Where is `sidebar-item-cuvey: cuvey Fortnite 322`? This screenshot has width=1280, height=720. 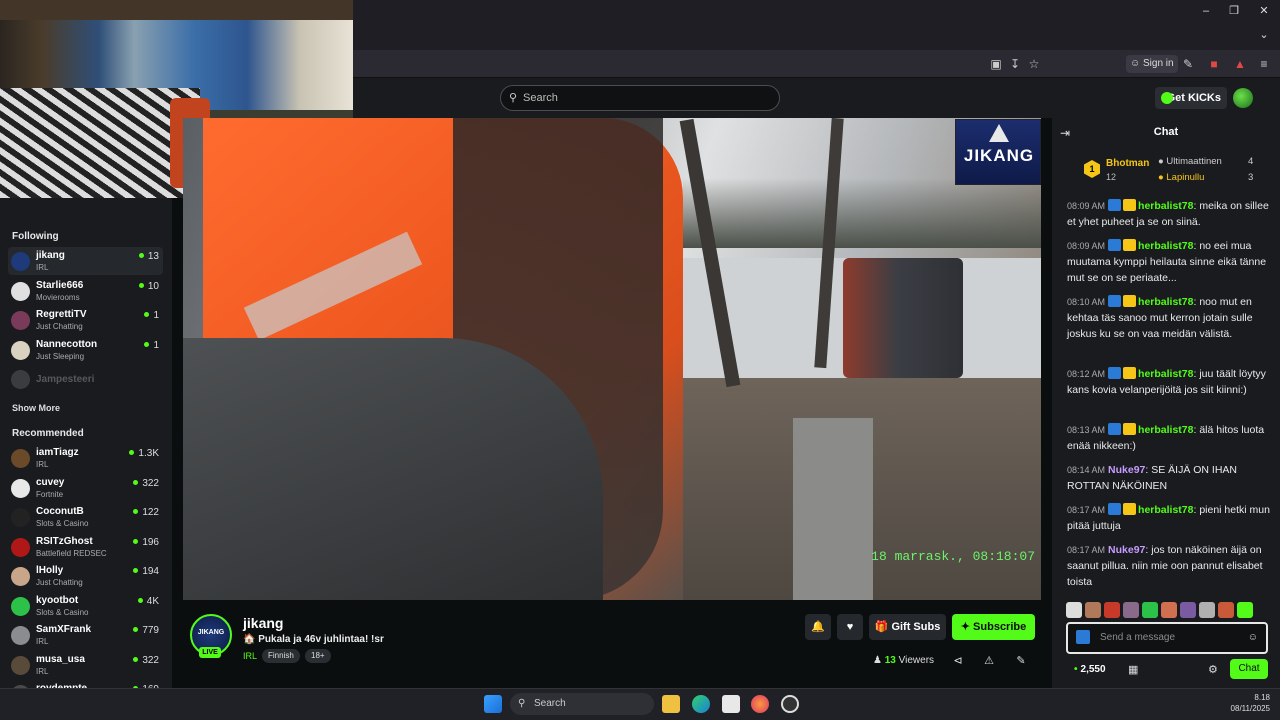
sidebar-item-cuvey: cuvey Fortnite 322 is located at coordinates (85, 488).